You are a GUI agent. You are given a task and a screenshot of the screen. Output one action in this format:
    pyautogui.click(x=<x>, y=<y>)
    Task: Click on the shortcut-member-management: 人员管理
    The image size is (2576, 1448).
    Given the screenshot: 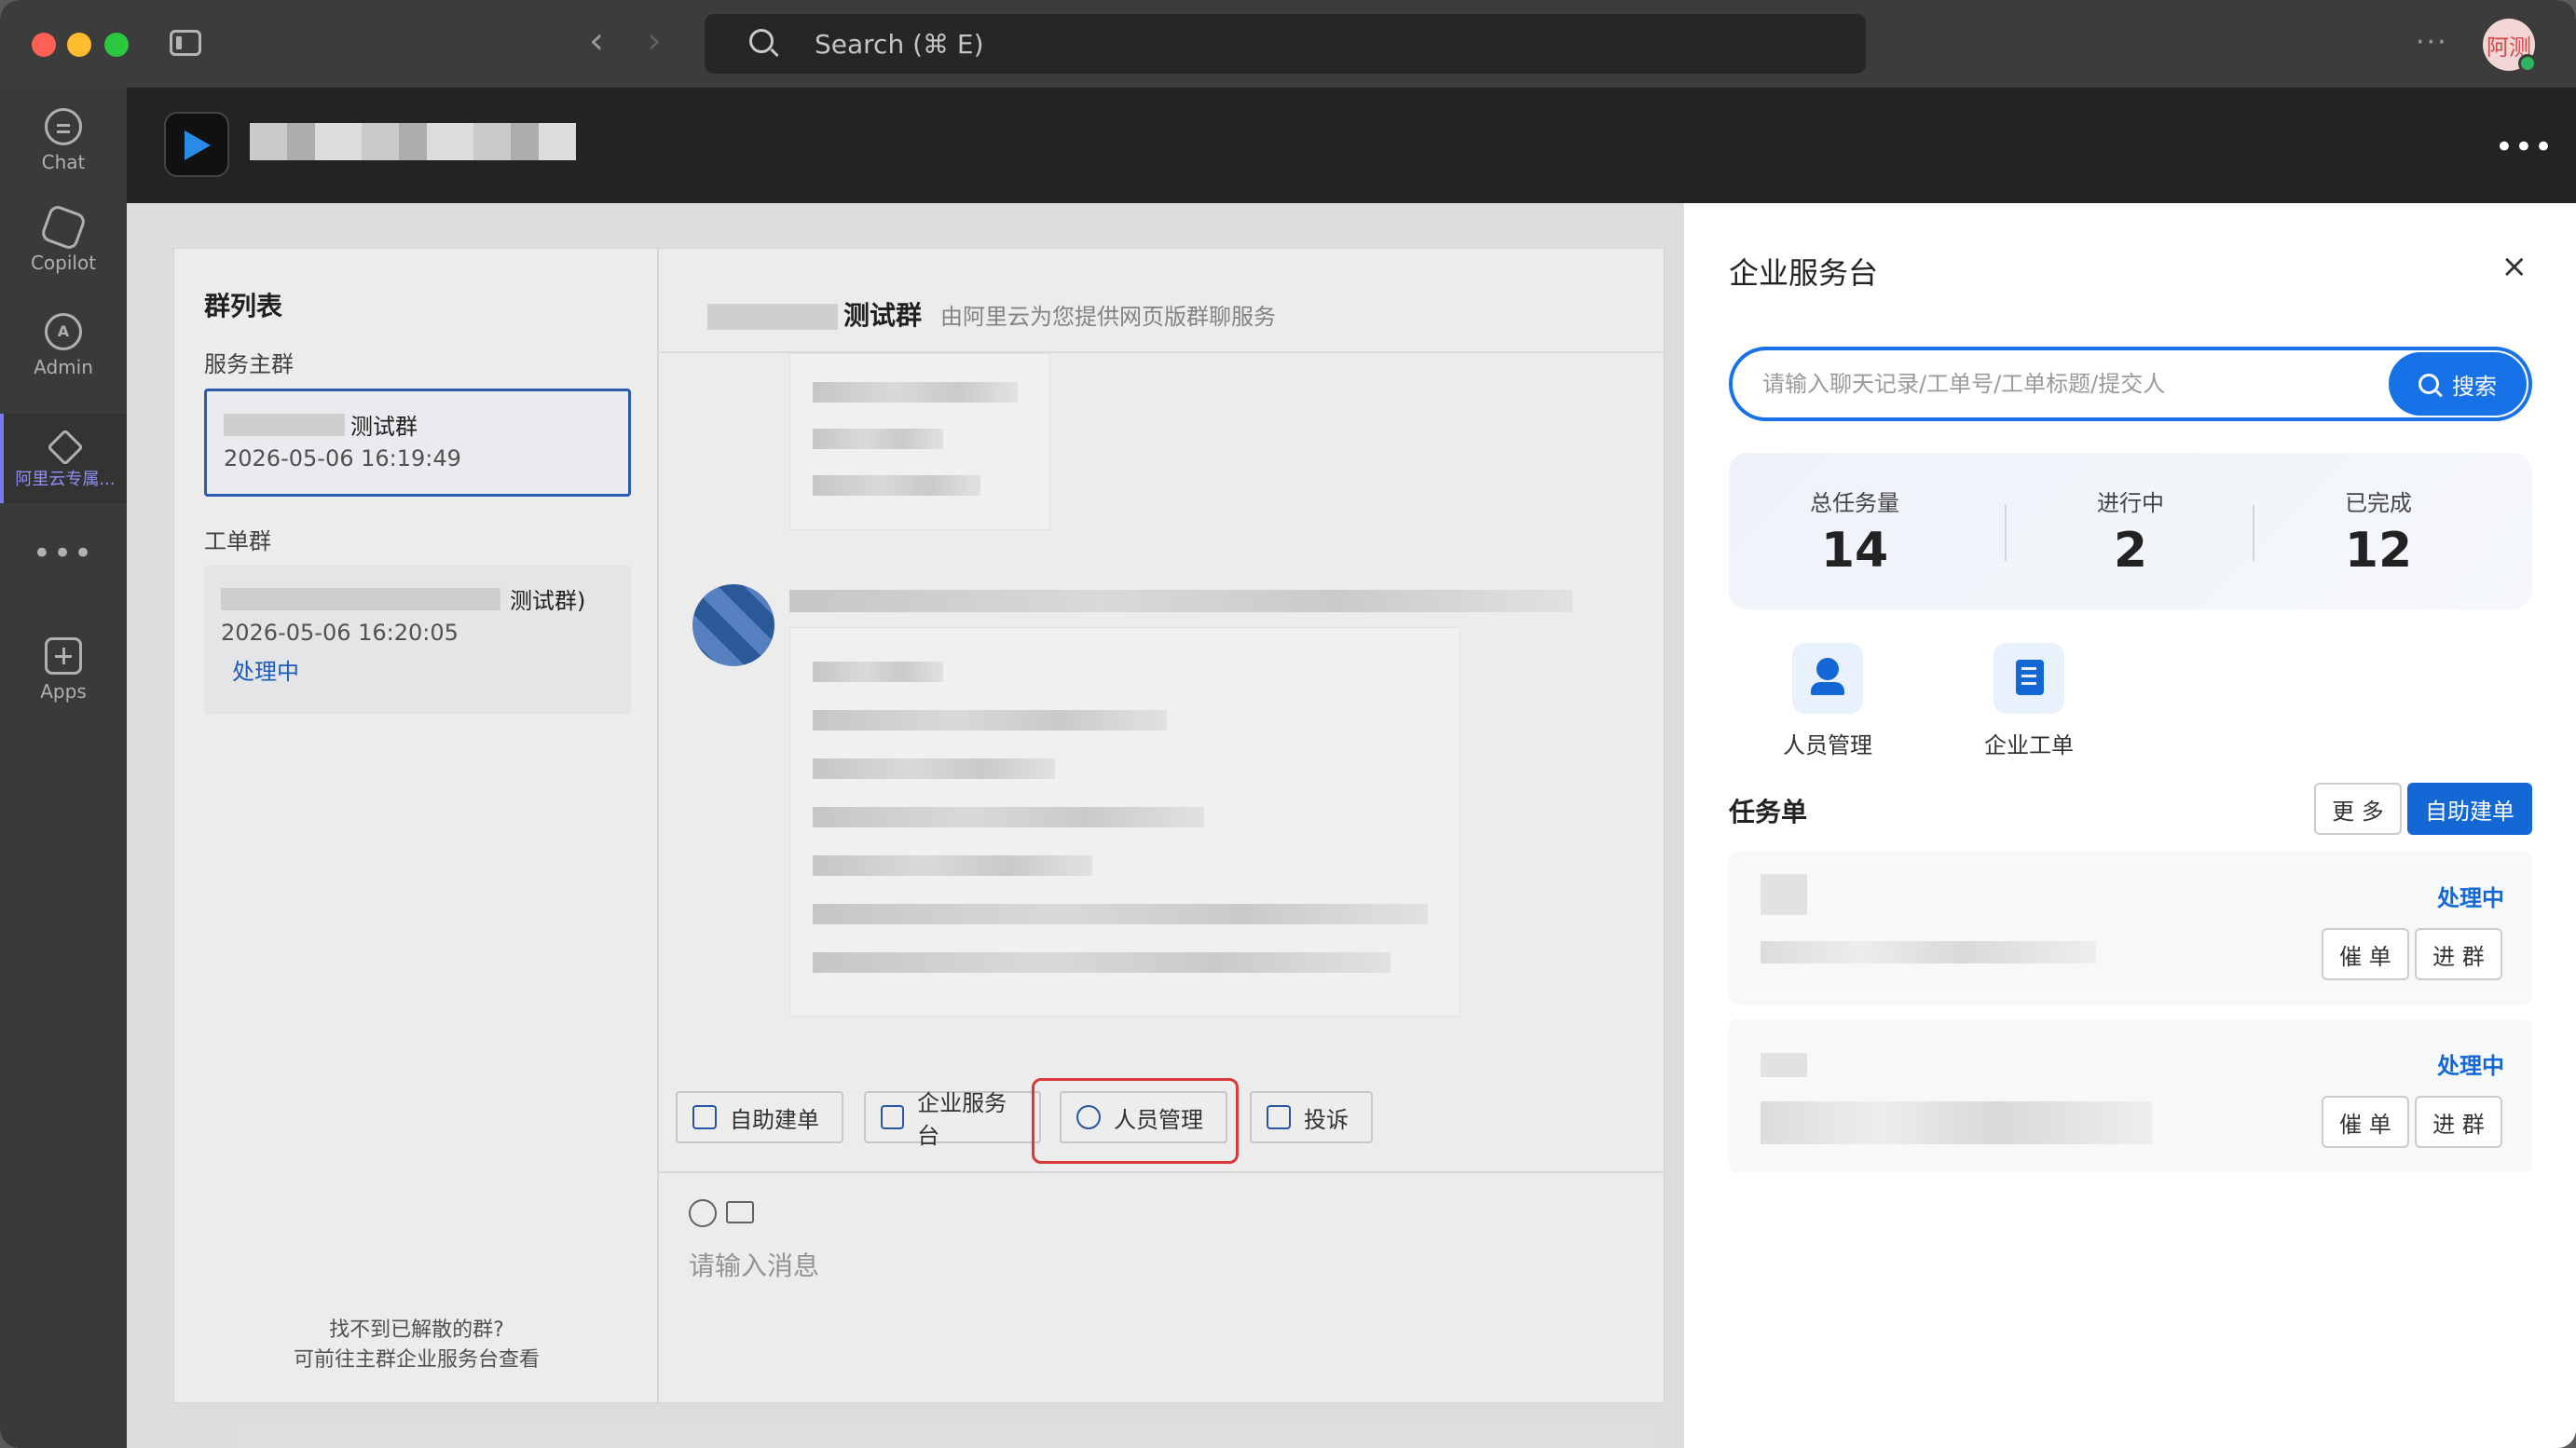 What is the action you would take?
    pyautogui.click(x=1827, y=701)
    